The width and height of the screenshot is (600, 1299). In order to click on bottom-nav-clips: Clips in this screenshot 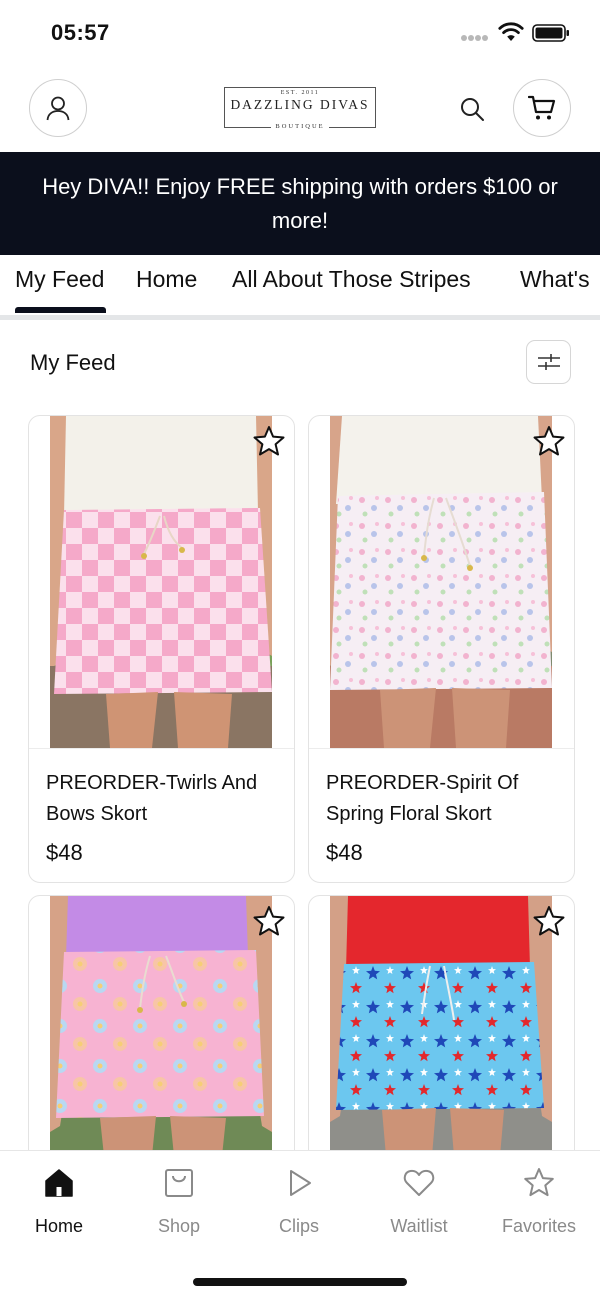, I will do `click(299, 1201)`.